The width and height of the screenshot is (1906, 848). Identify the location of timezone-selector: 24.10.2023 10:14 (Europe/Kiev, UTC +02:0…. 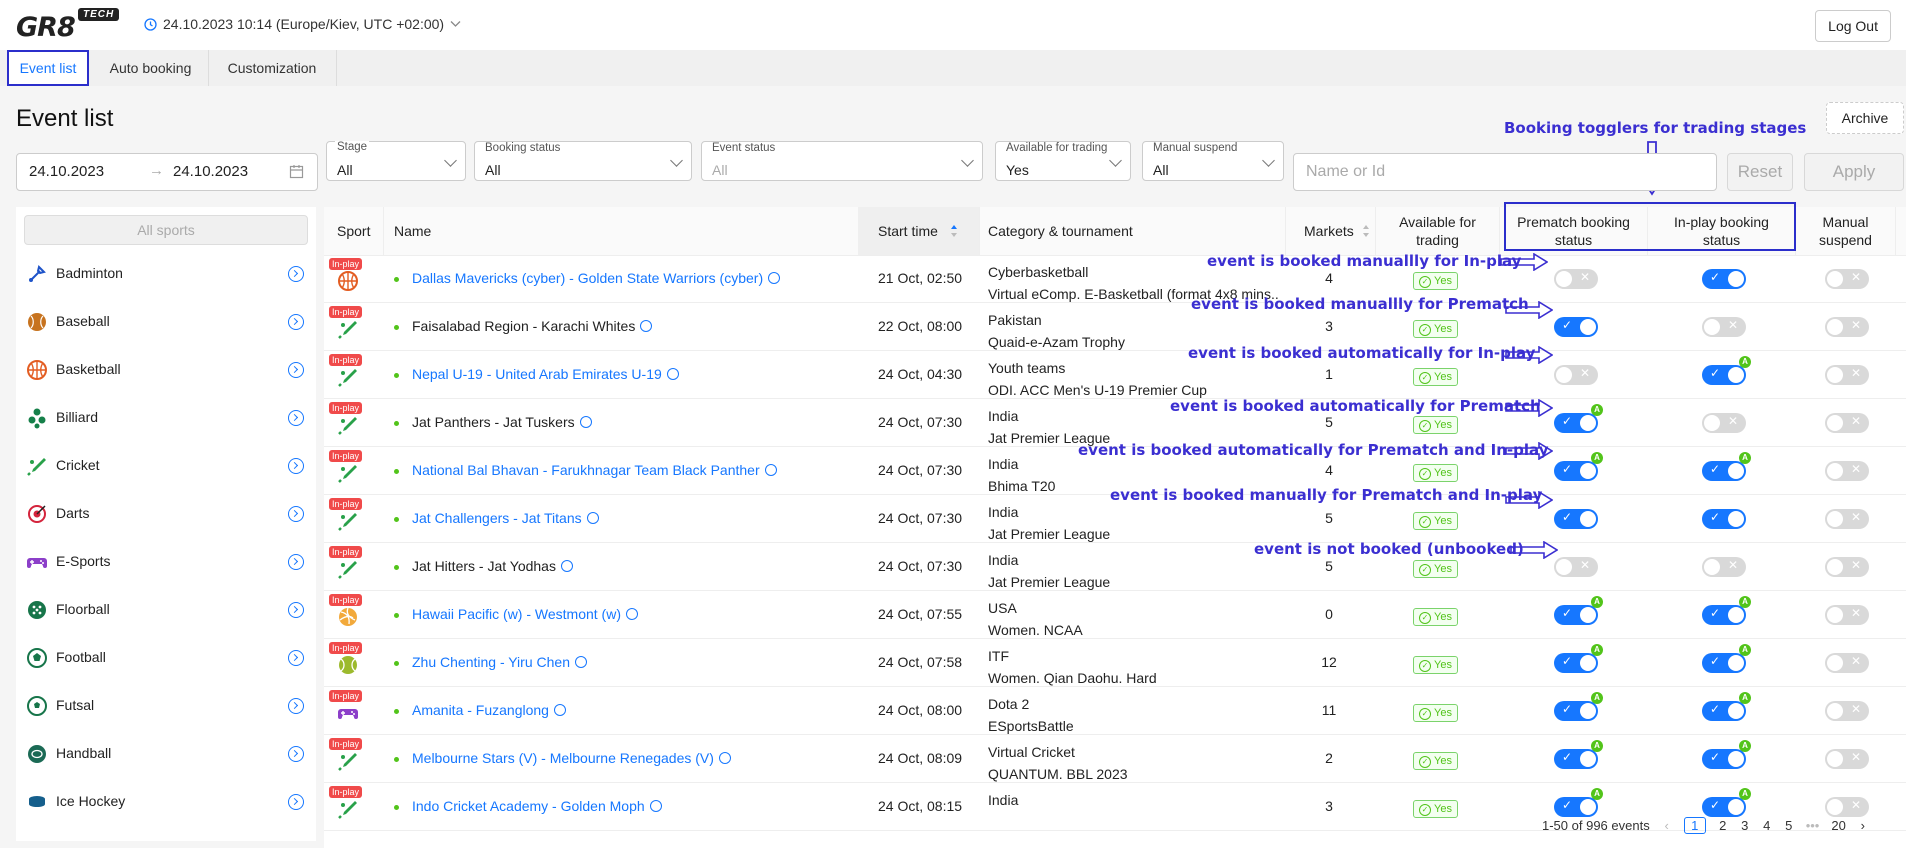
(302, 24).